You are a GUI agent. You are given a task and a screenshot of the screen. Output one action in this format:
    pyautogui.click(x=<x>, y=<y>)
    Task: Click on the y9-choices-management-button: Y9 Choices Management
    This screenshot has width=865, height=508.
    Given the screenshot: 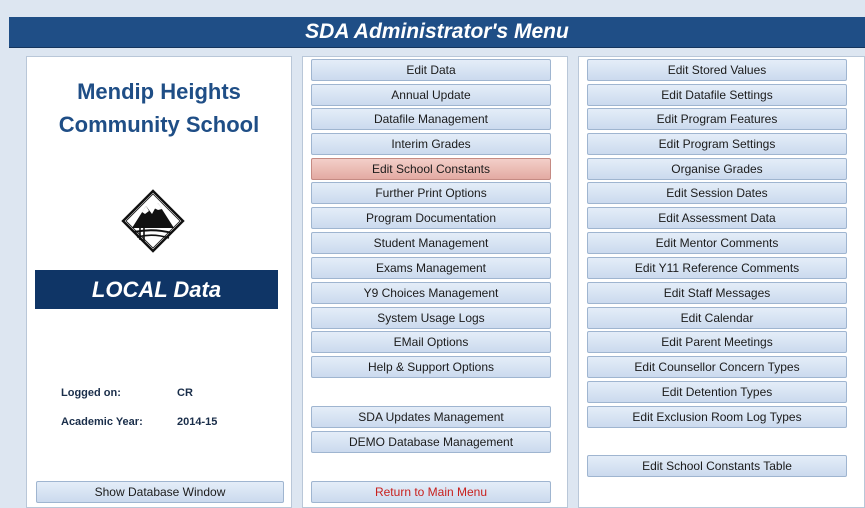 What is the action you would take?
    pyautogui.click(x=431, y=293)
    